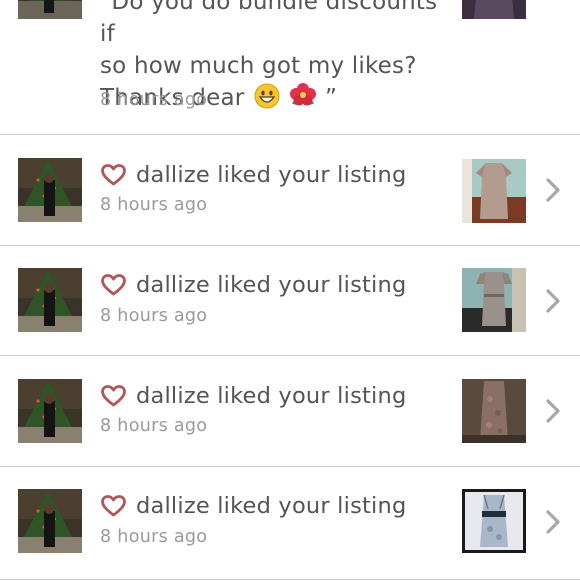 This screenshot has height=580, width=580. Describe the element at coordinates (303, 100) in the screenshot. I see `hibiscus-icon` at that location.